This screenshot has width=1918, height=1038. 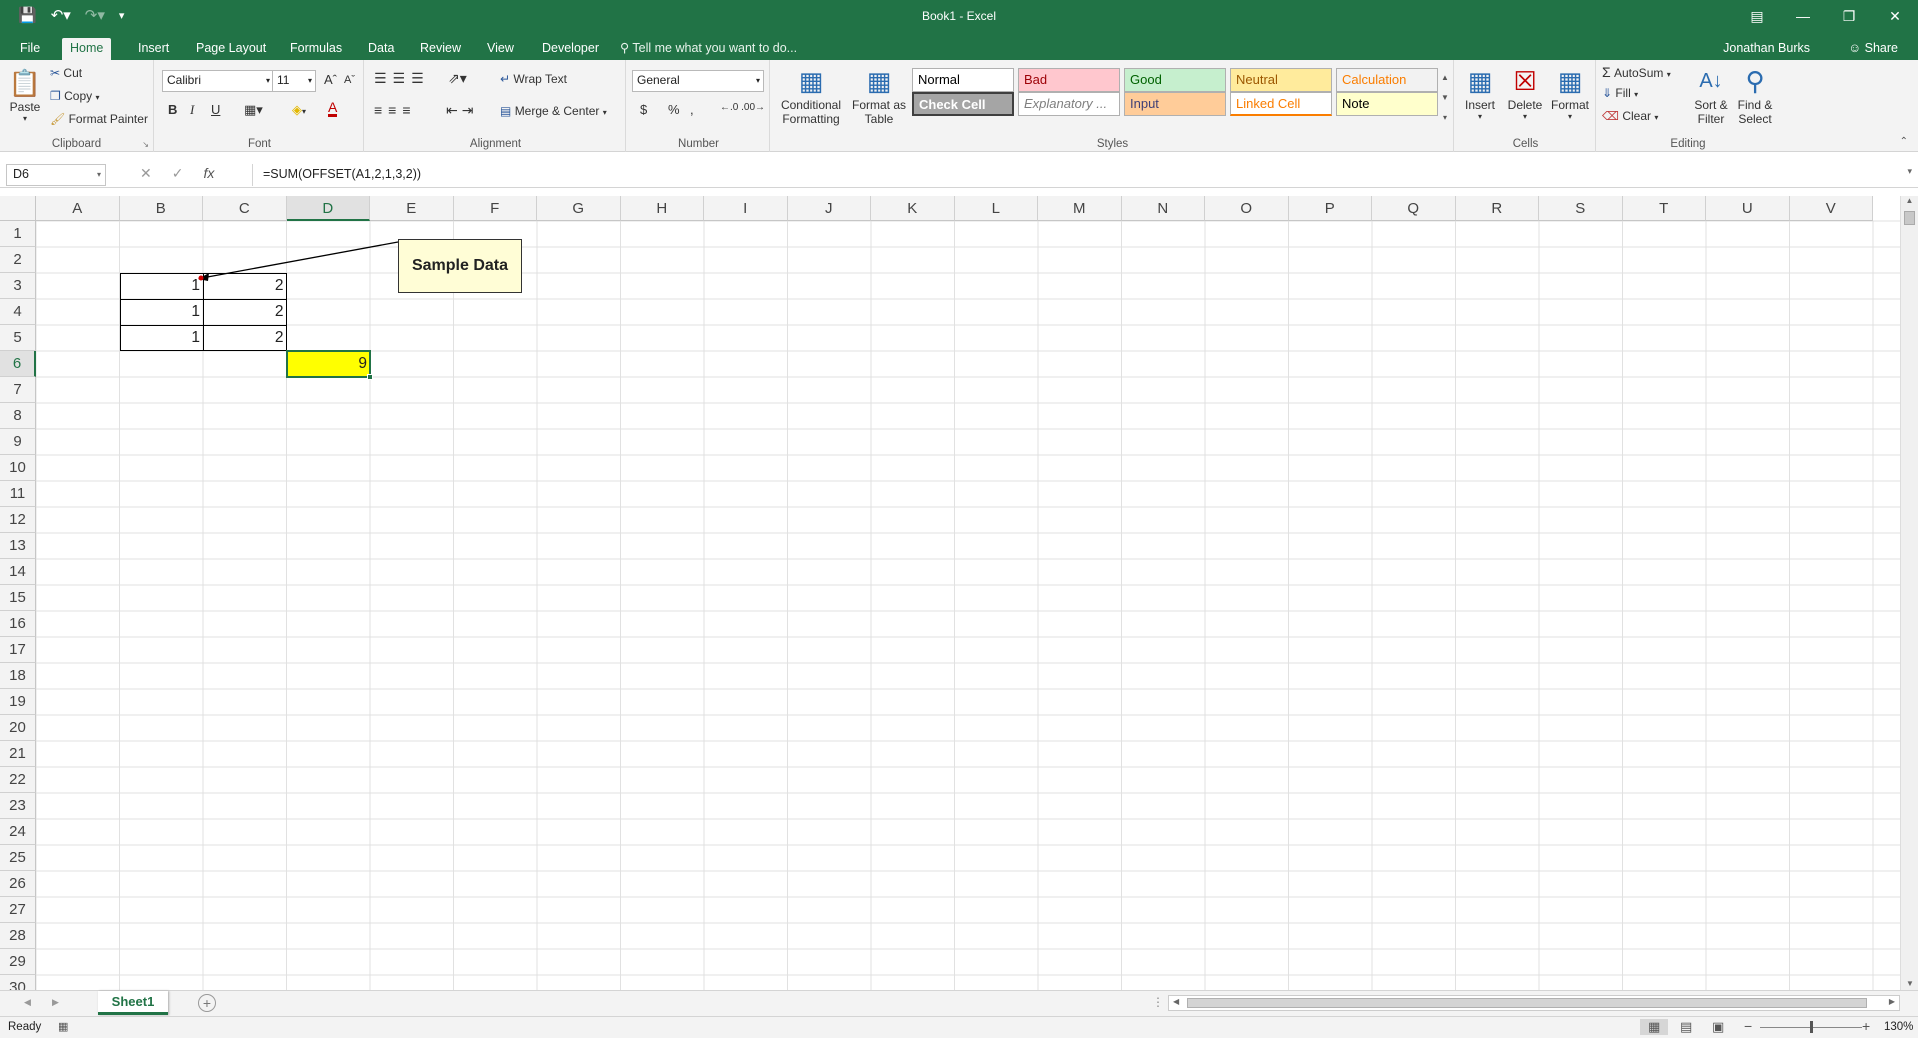 What do you see at coordinates (1620, 93) in the screenshot?
I see `fill-button: ⇓ Fill ▾` at bounding box center [1620, 93].